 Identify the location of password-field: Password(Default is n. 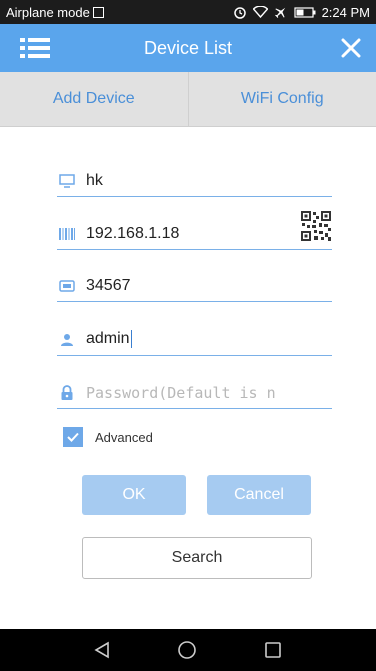
(194, 393).